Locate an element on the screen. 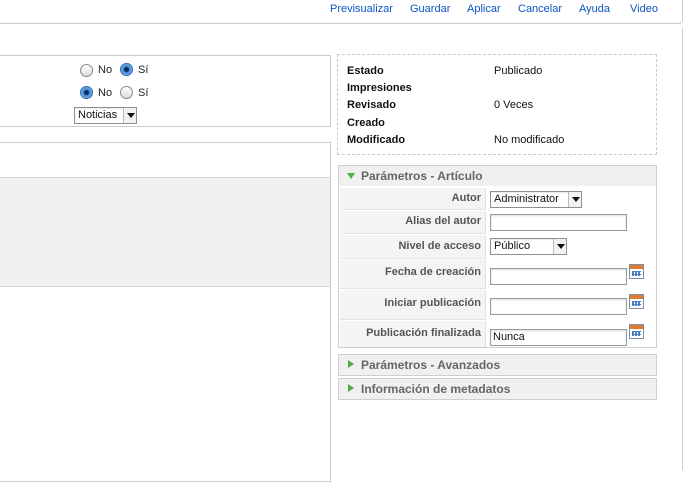 The width and height of the screenshot is (695, 482). alias-label: Alias del autor is located at coordinates (413, 222).